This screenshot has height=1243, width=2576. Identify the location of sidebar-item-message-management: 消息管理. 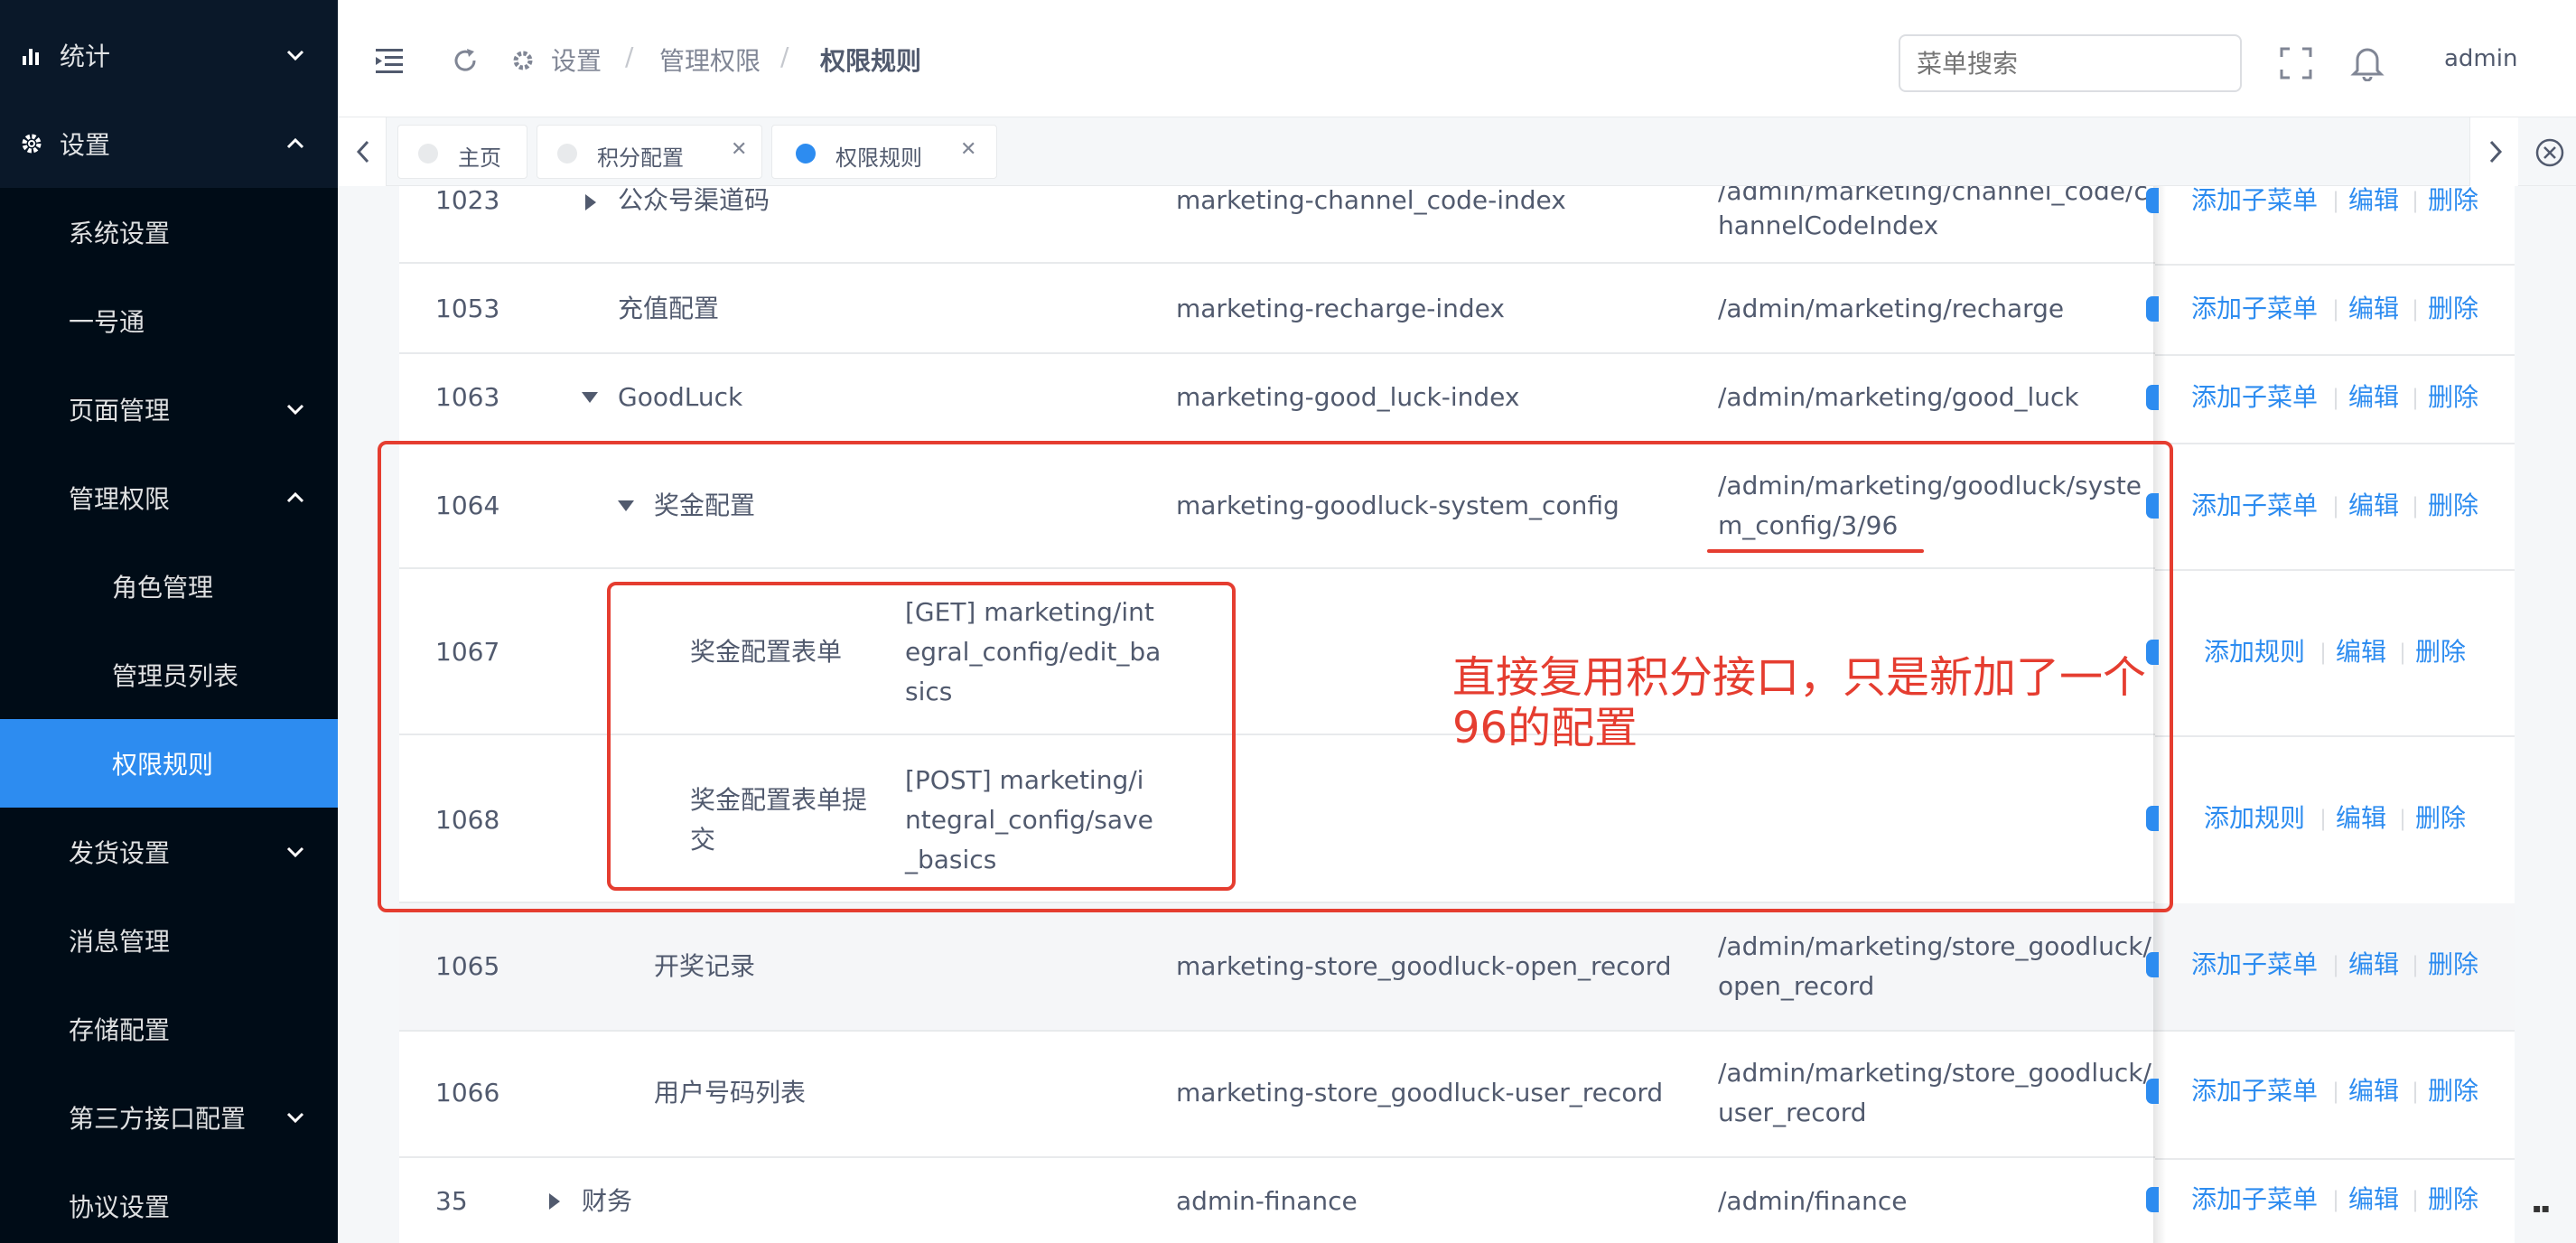
(169, 940).